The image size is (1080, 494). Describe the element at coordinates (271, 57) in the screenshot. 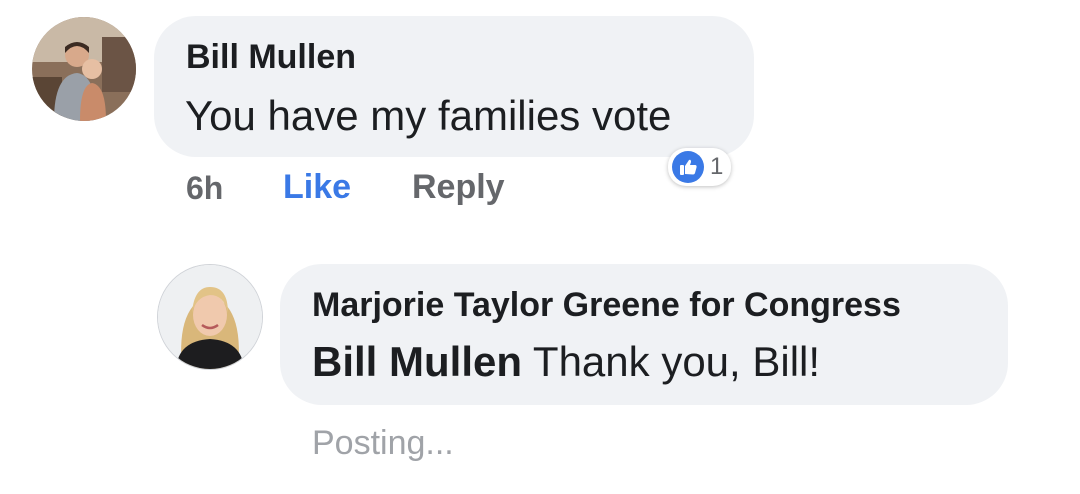

I see `comment-author: Bill Mullen` at that location.